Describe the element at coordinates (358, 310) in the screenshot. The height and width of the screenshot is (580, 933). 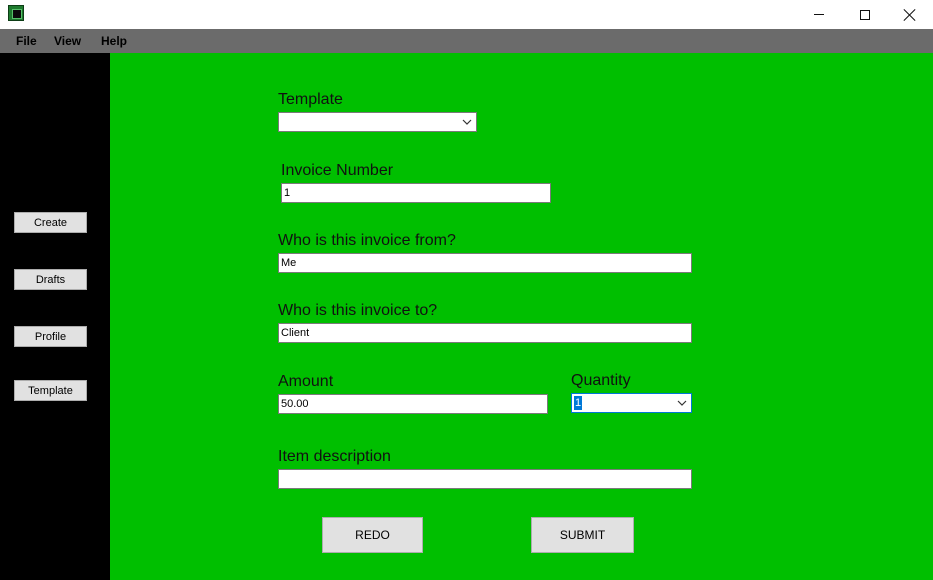
I see `invoice-to-label: Who is this invoice to?` at that location.